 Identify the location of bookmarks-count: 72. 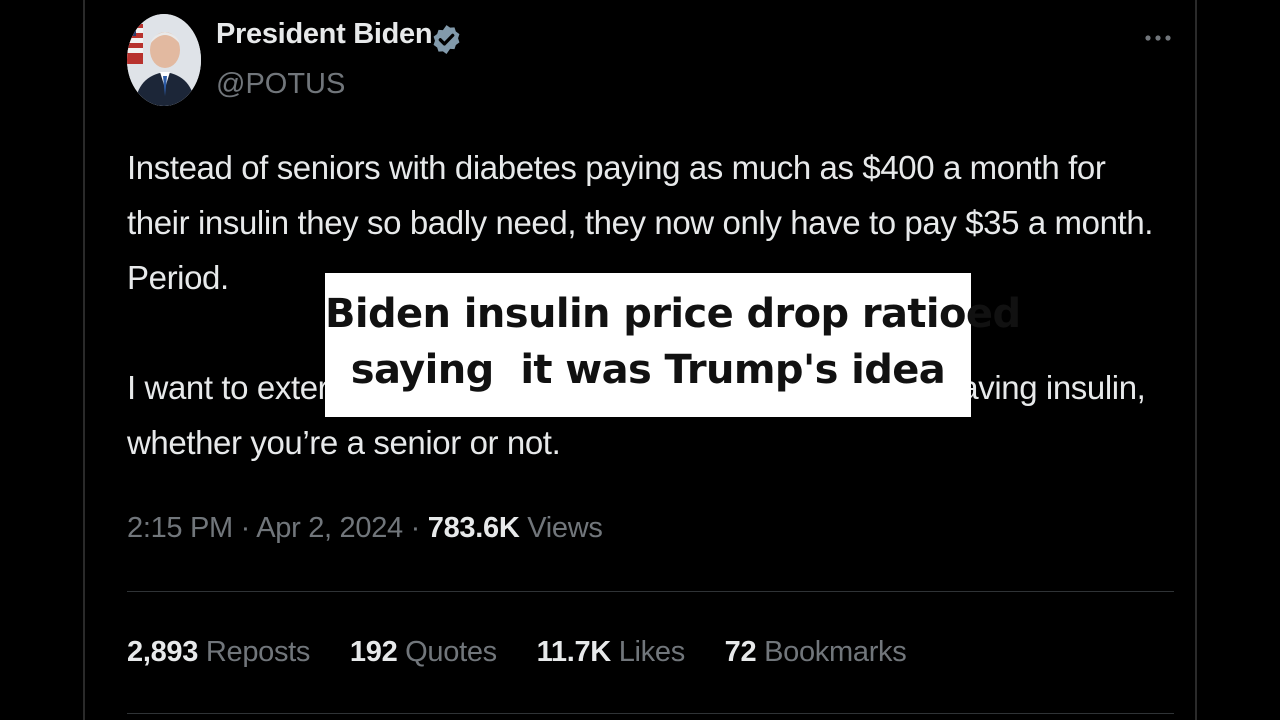
(740, 652).